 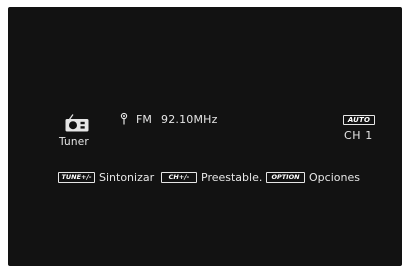 What do you see at coordinates (124, 118) in the screenshot?
I see `antenna-icon` at bounding box center [124, 118].